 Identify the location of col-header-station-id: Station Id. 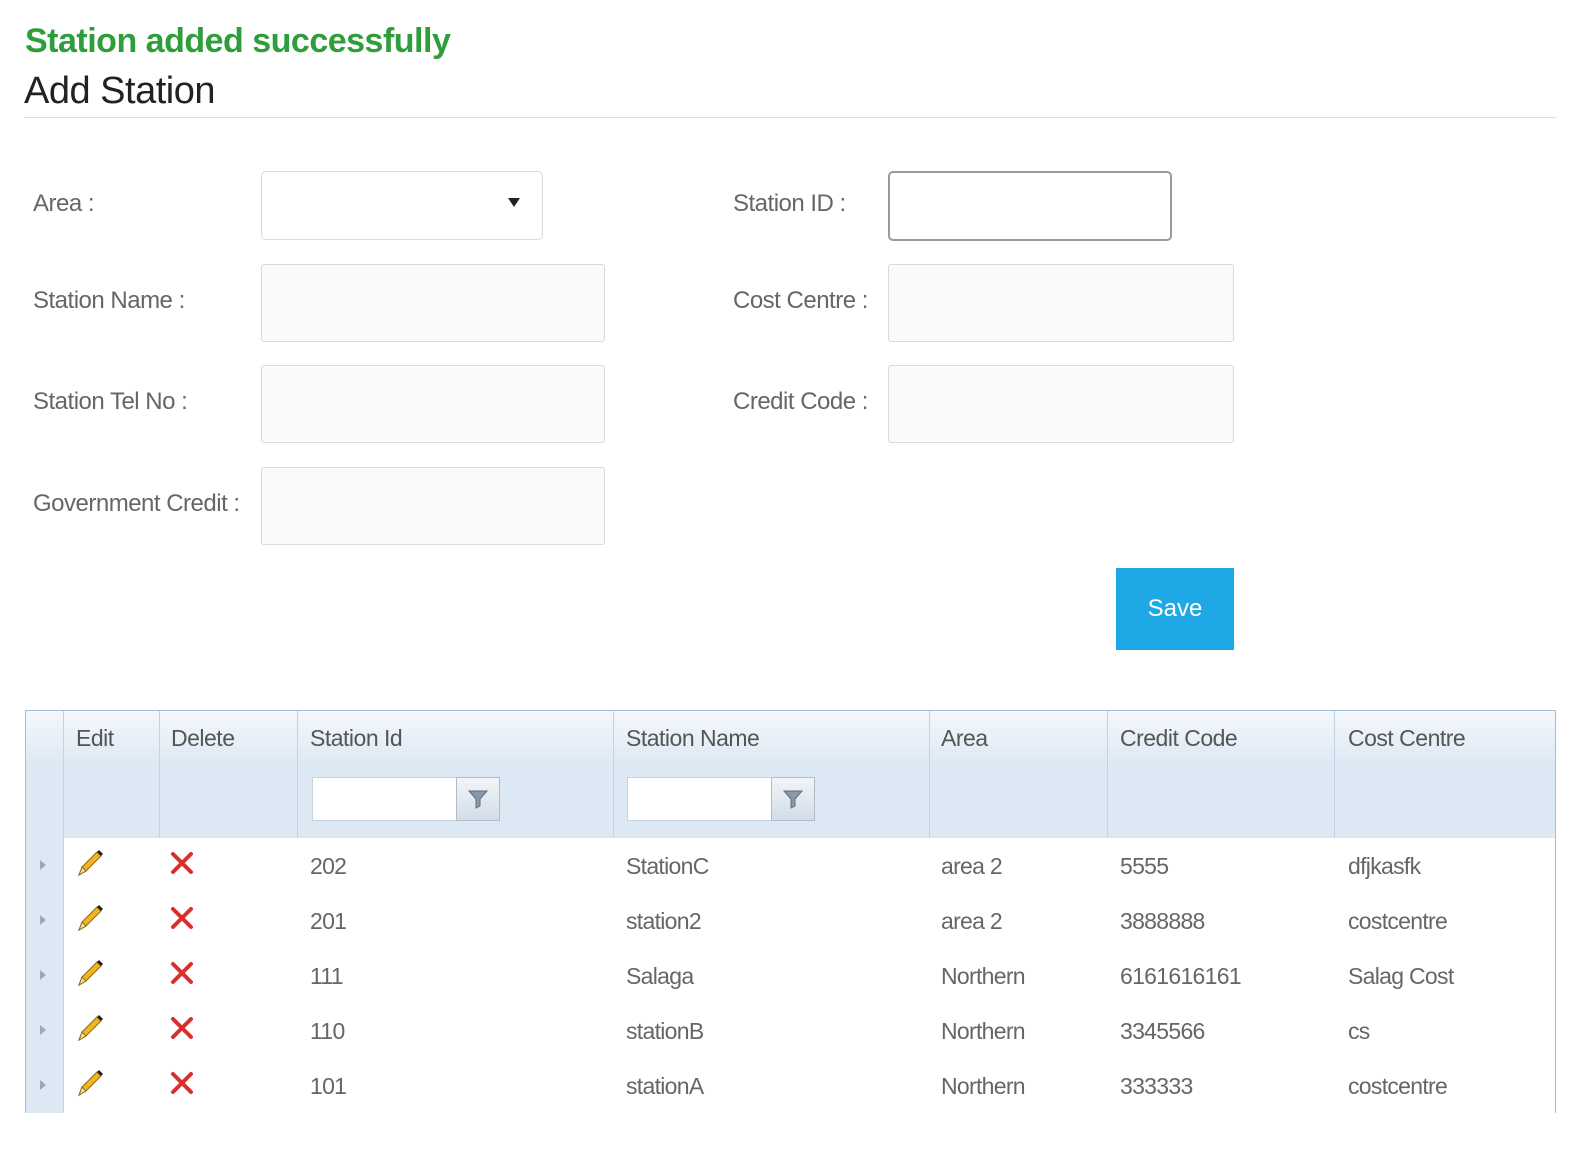
(356, 738).